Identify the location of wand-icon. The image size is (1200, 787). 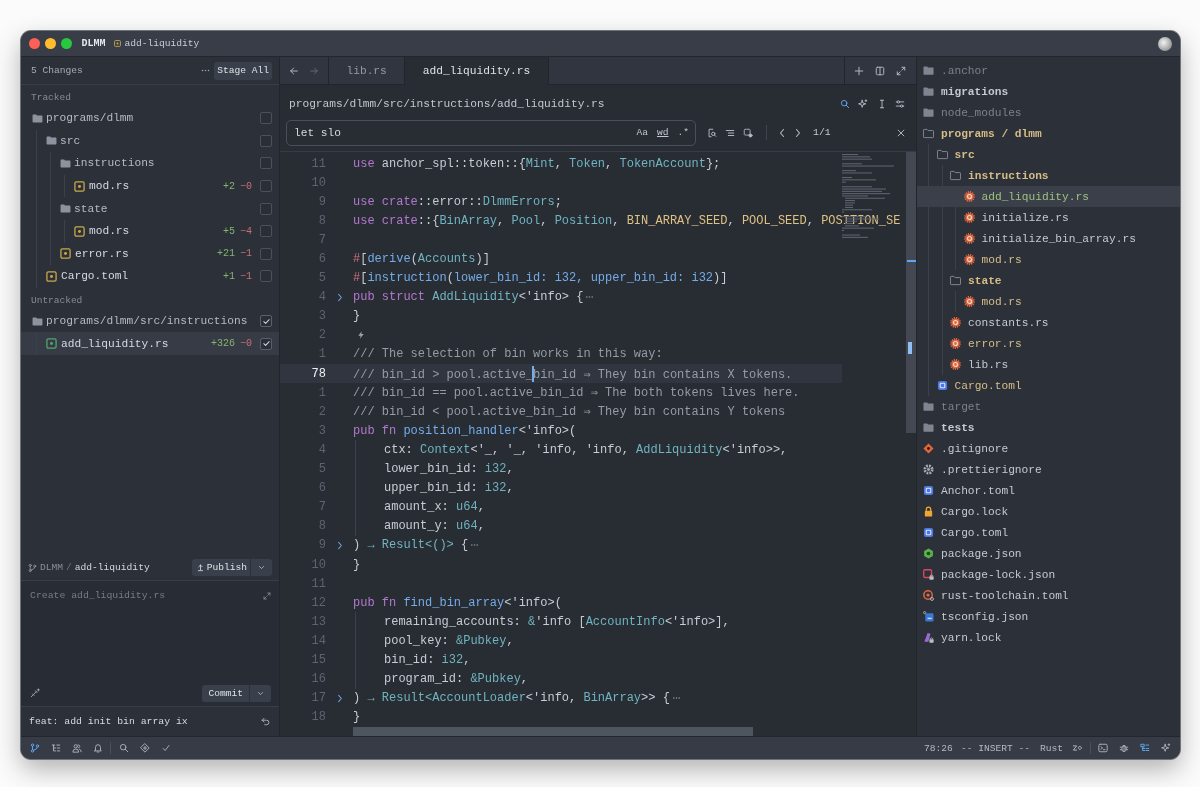
(35, 693).